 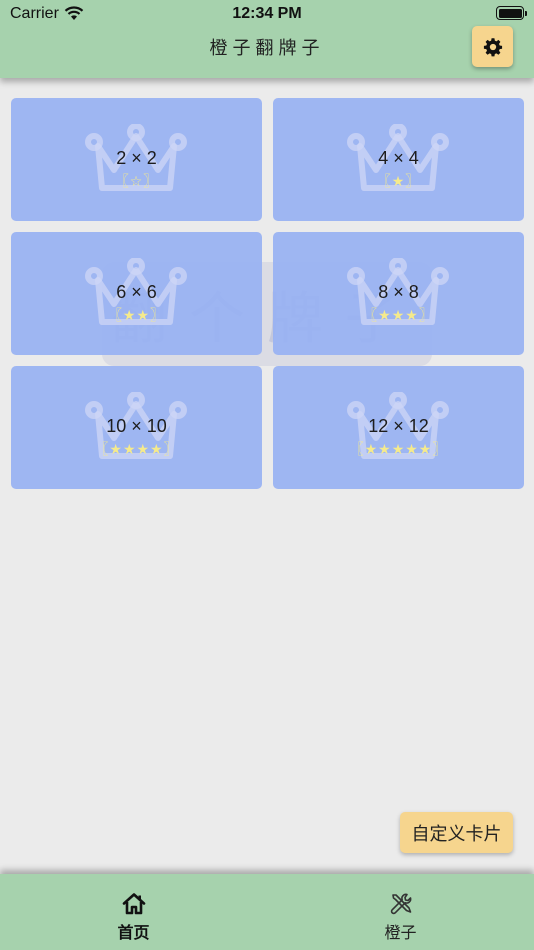 I want to click on tools-icon, so click(x=400, y=904).